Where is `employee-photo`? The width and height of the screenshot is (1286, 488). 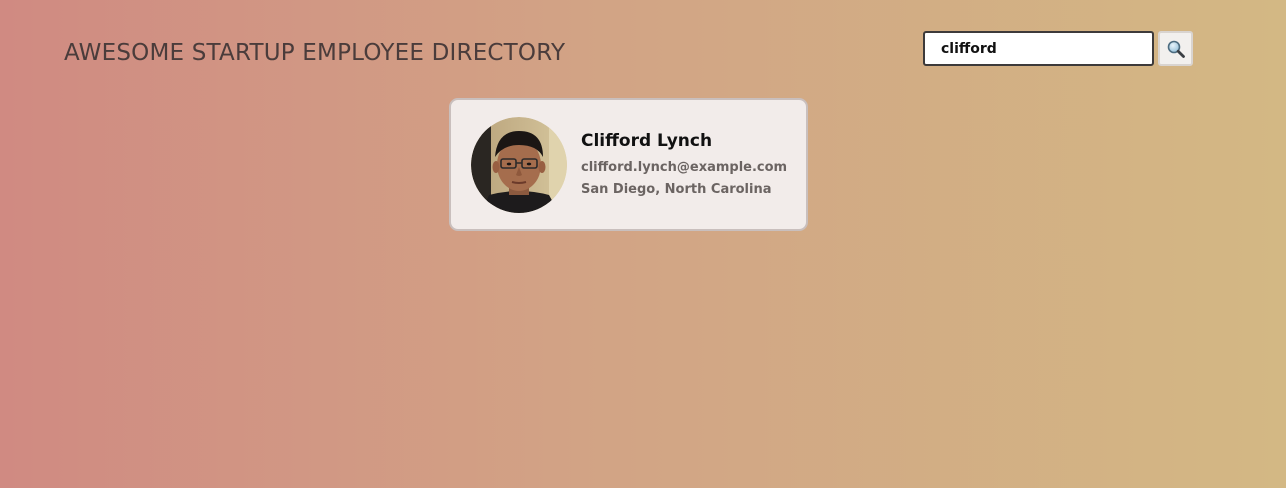 employee-photo is located at coordinates (519, 164).